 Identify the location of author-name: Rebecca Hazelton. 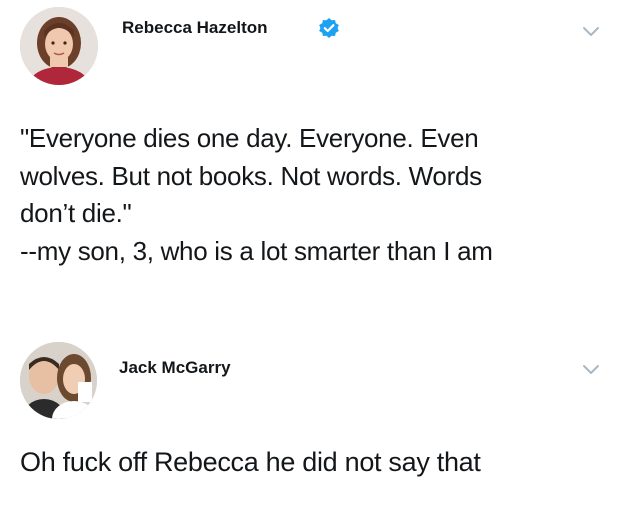
(195, 28).